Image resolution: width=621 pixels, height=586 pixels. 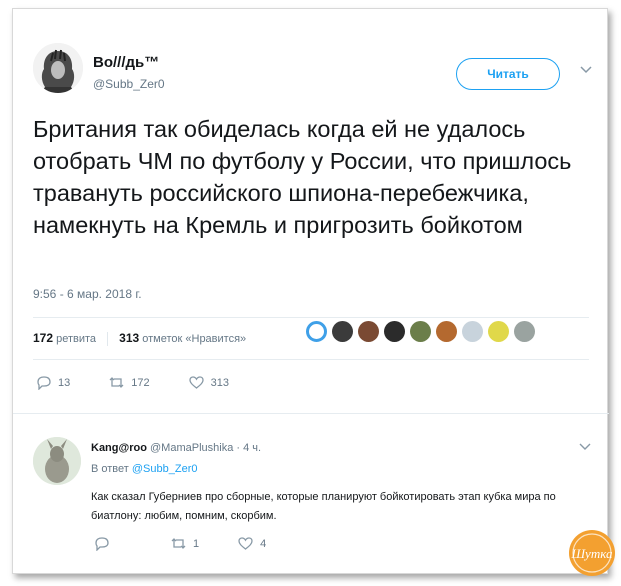 I want to click on likes-stat: 313 отметок «Нравится», so click(x=182, y=338).